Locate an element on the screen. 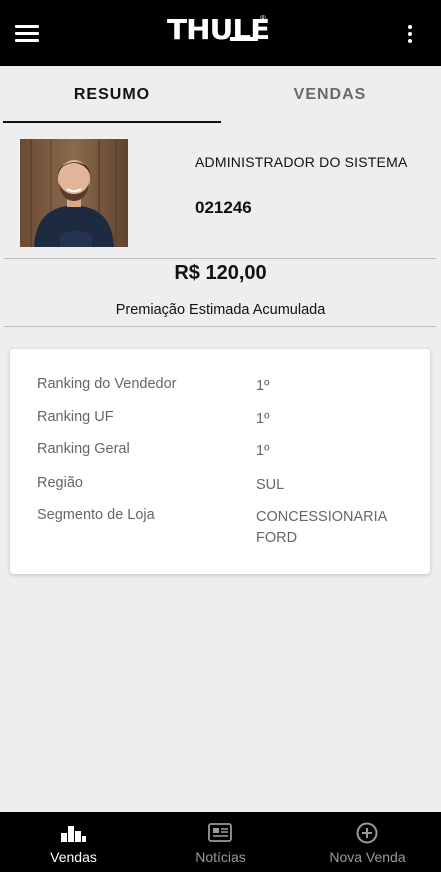 The image size is (441, 872). detail-label: Ranking Geral is located at coordinates (83, 449).